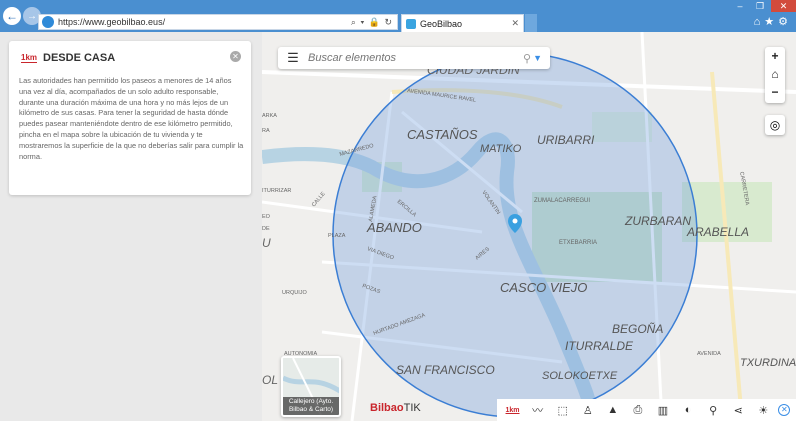 The width and height of the screenshot is (796, 421). Describe the element at coordinates (527, 58) in the screenshot. I see `search-icon: ⚲` at that location.